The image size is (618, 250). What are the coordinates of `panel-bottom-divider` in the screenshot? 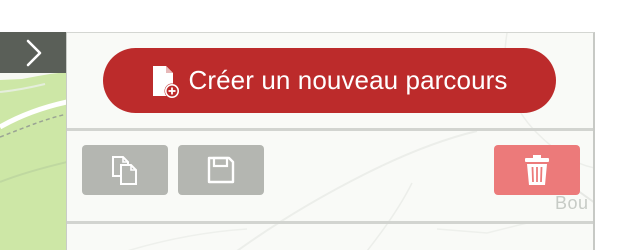 It's located at (330, 222).